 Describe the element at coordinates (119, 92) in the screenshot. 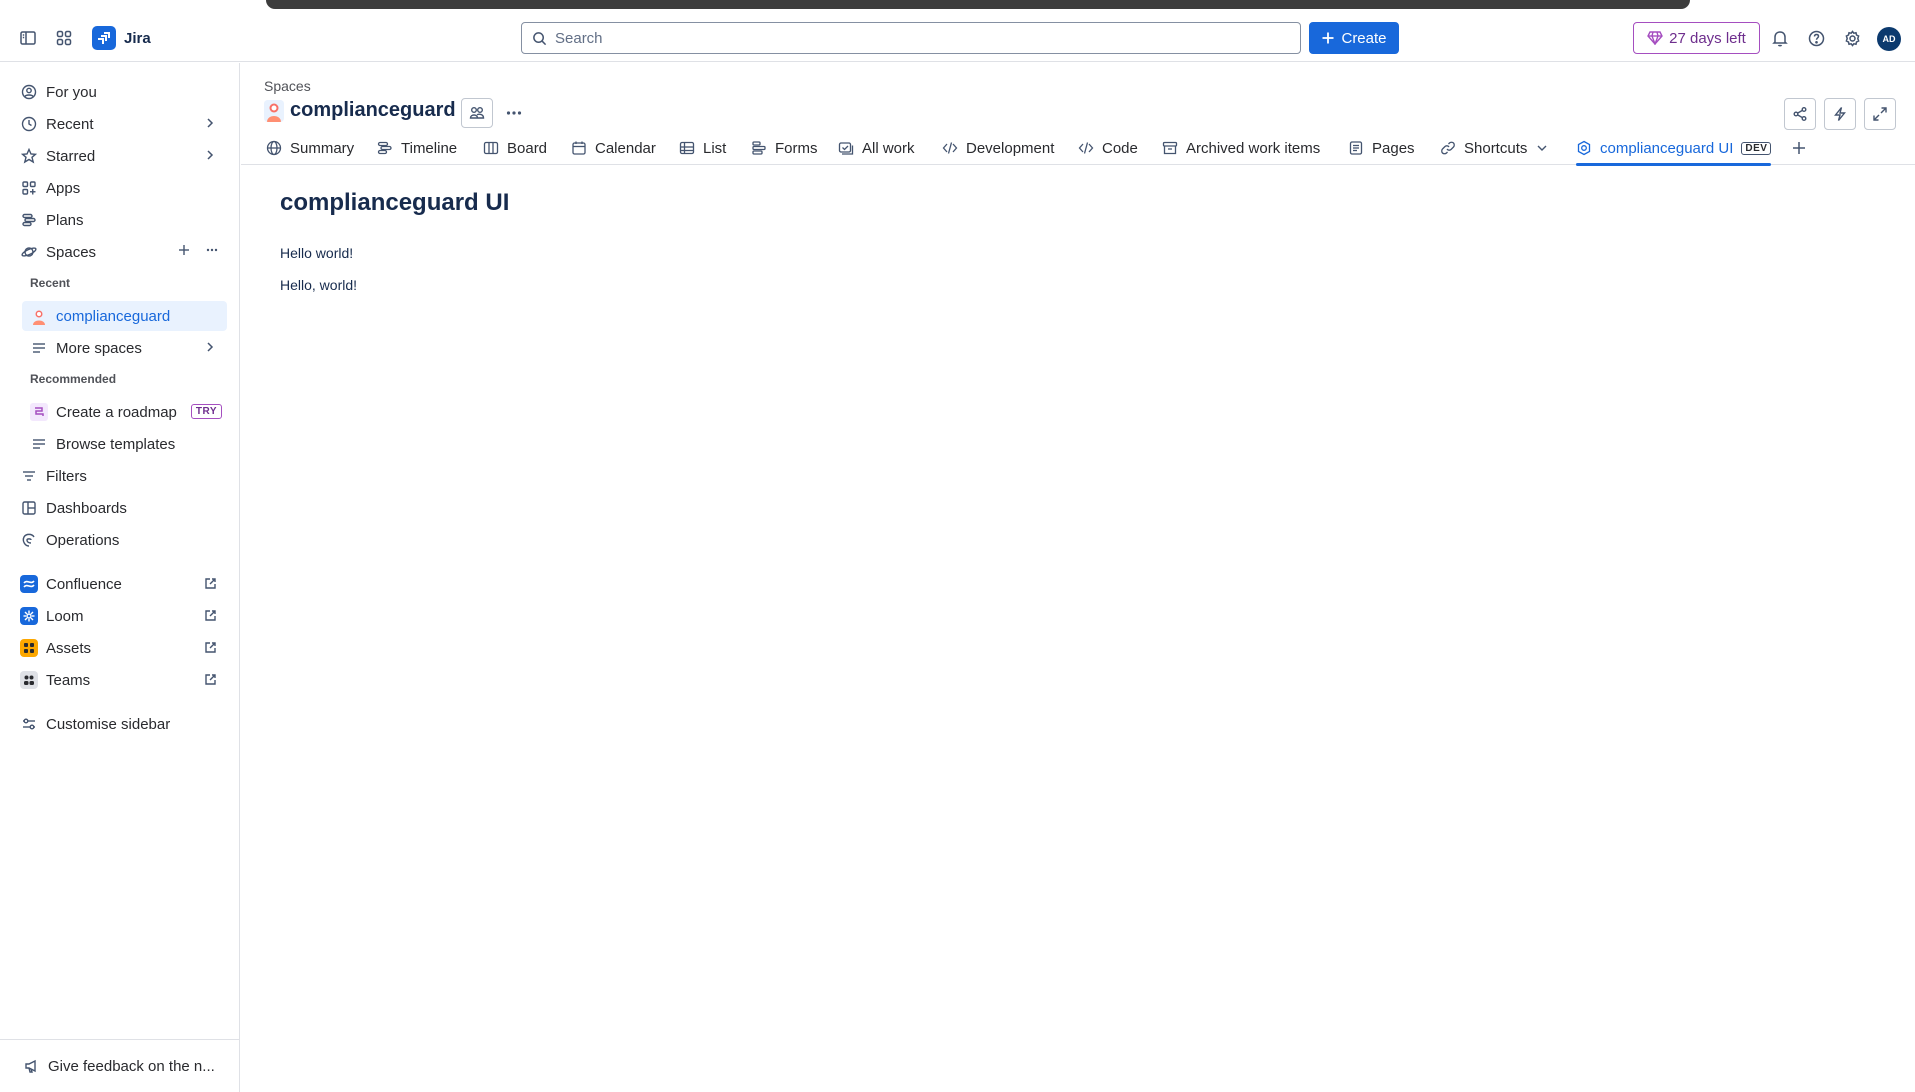

I see `sidebar-item-for-you: For you` at that location.